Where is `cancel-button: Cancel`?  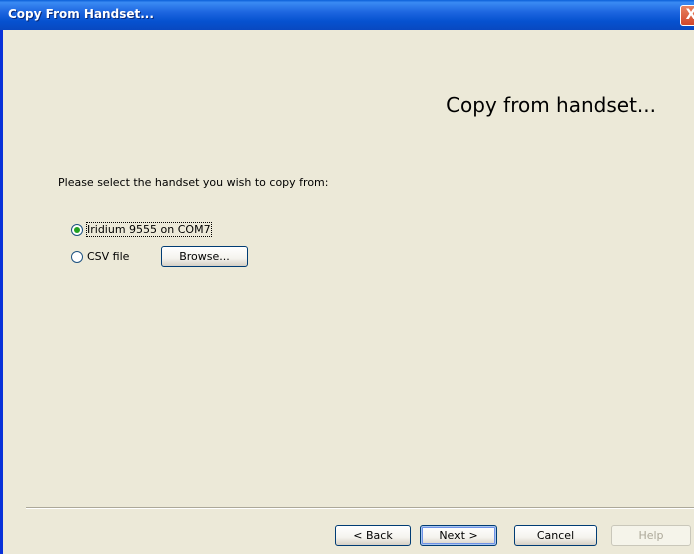 cancel-button: Cancel is located at coordinates (555, 535).